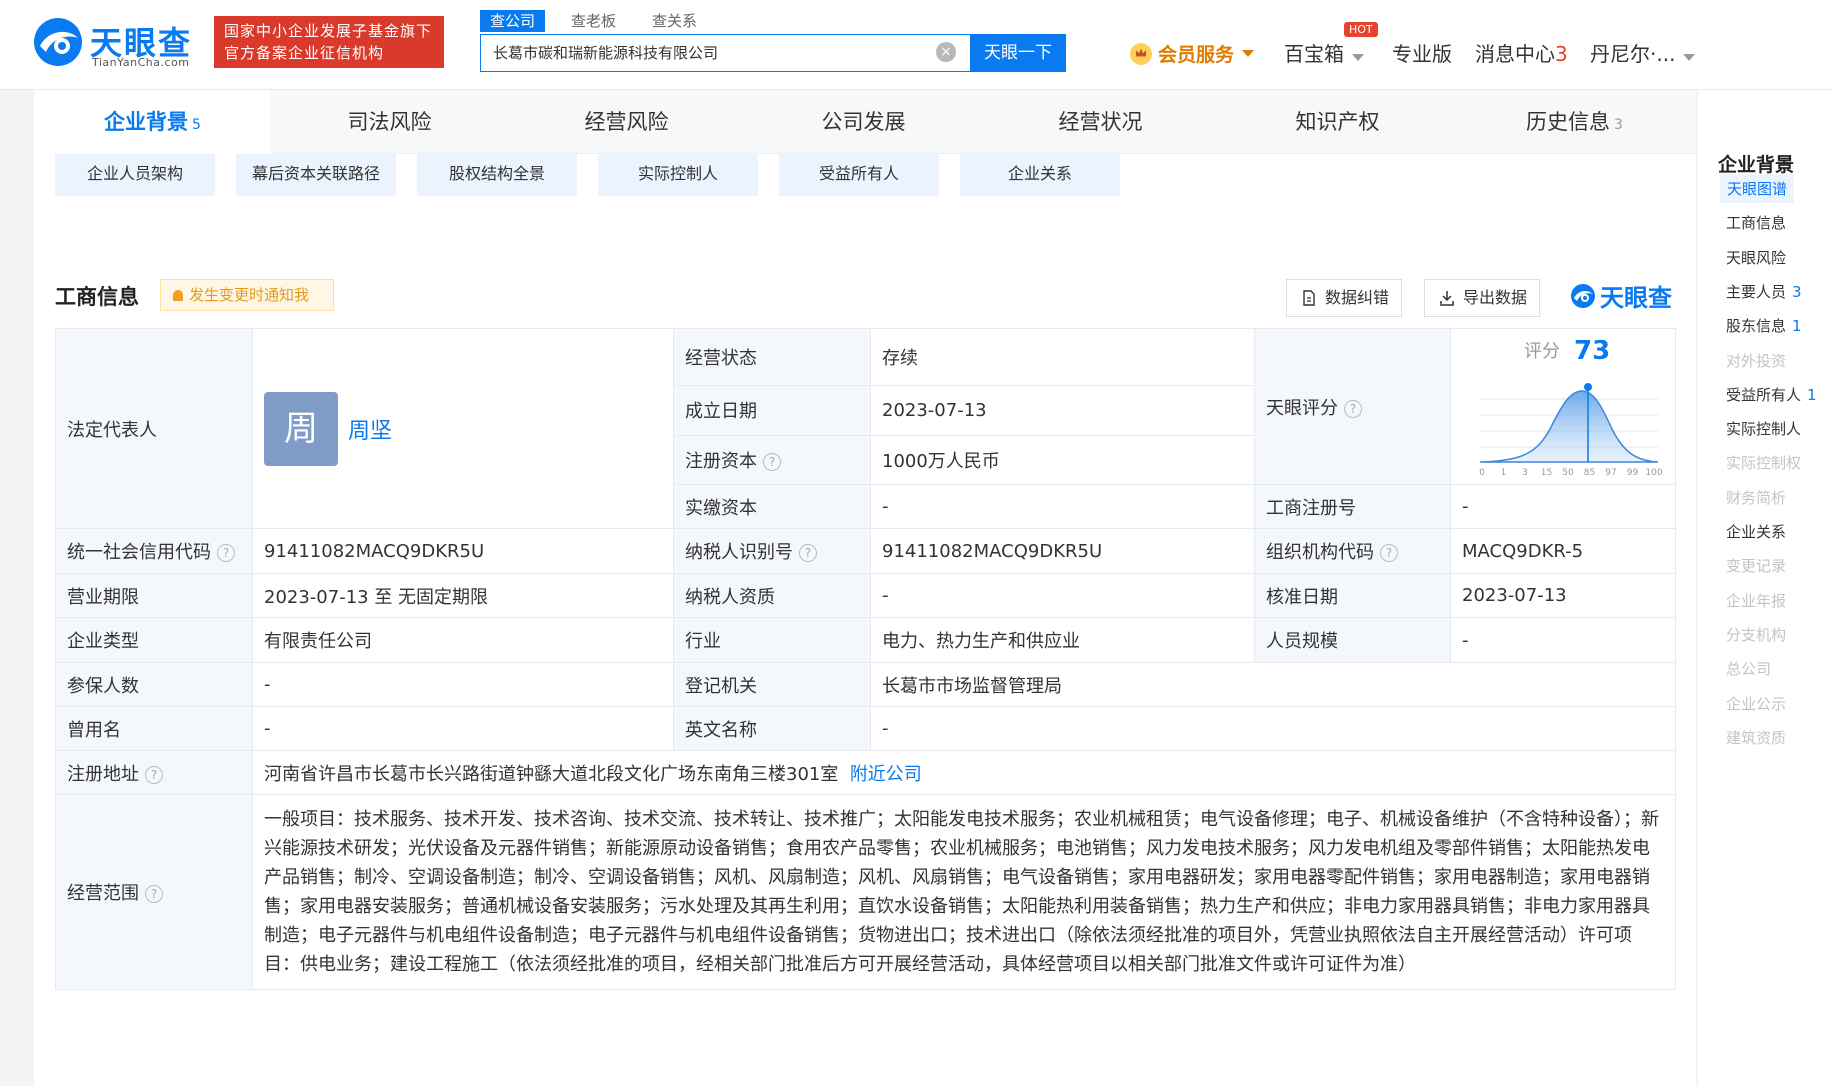  I want to click on sidebar-item-label: 分支机构, so click(1756, 634).